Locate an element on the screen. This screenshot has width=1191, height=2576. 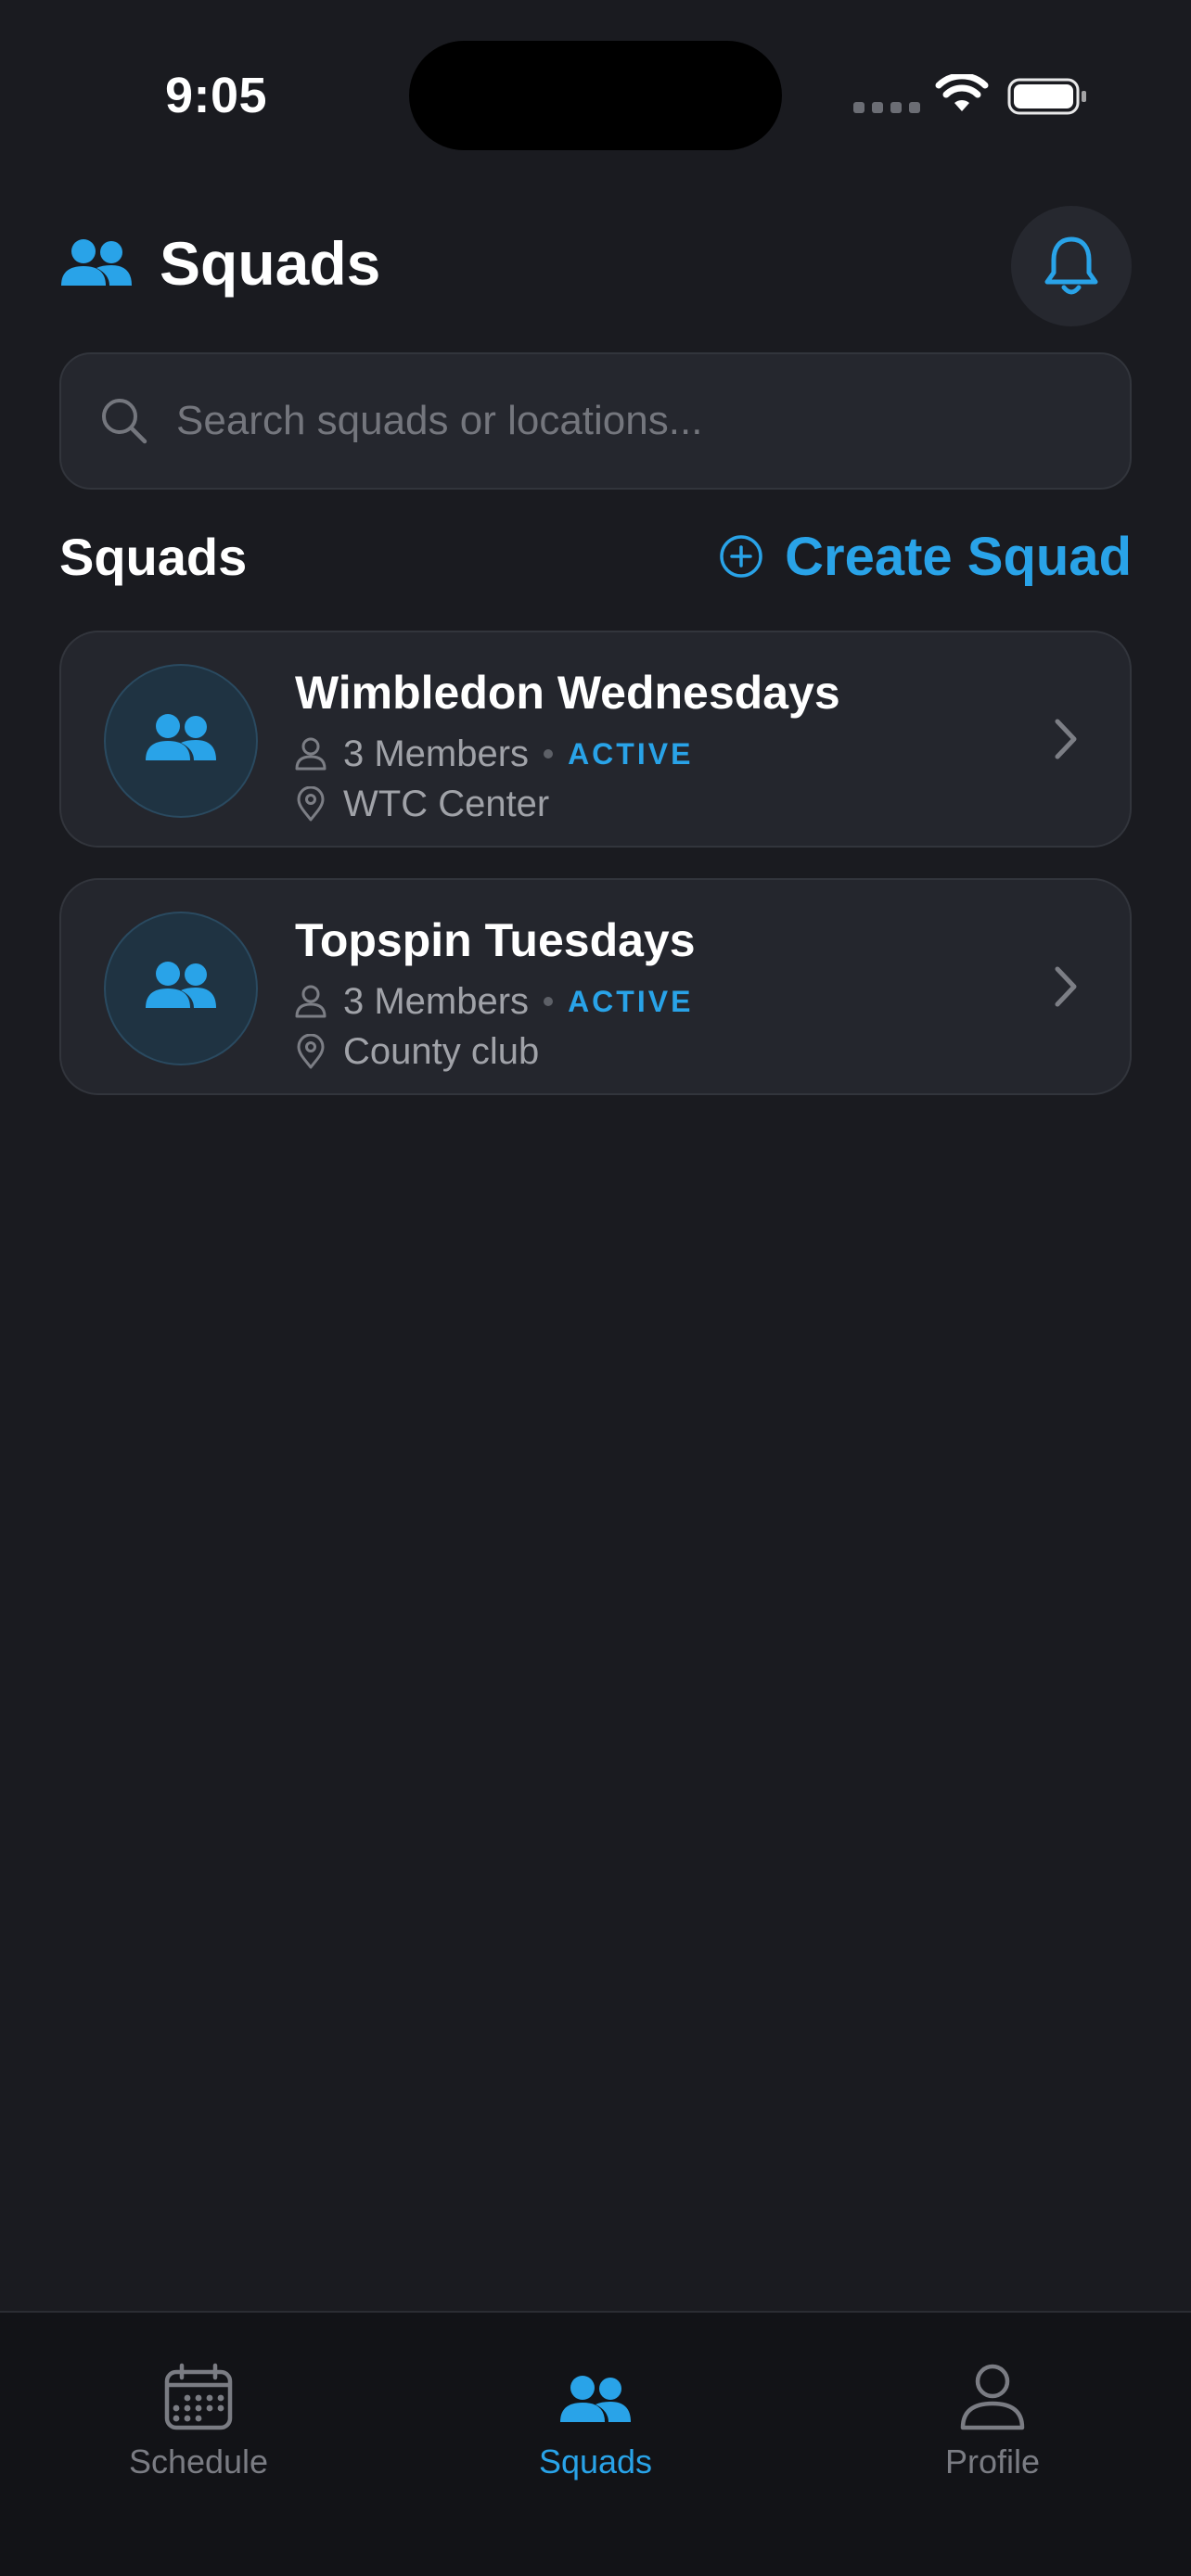
tab-profile: Profile is located at coordinates (992, 2415).